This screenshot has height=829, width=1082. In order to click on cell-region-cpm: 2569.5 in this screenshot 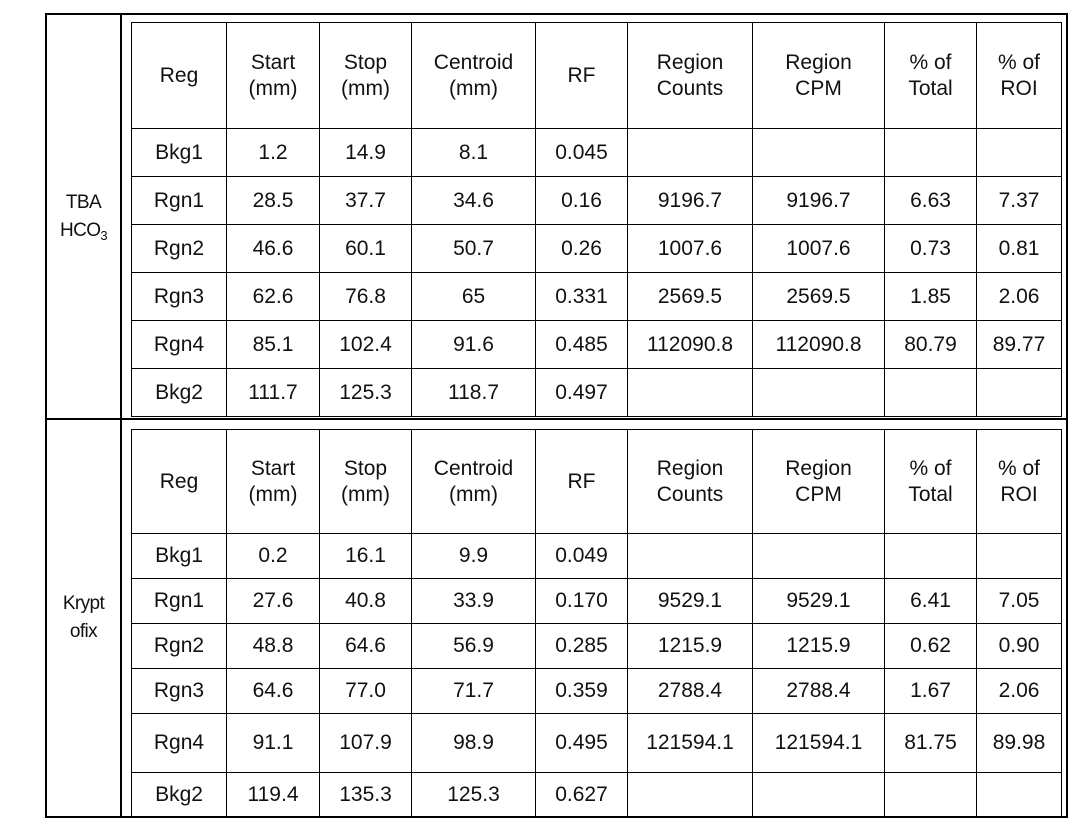, I will do `click(818, 296)`.